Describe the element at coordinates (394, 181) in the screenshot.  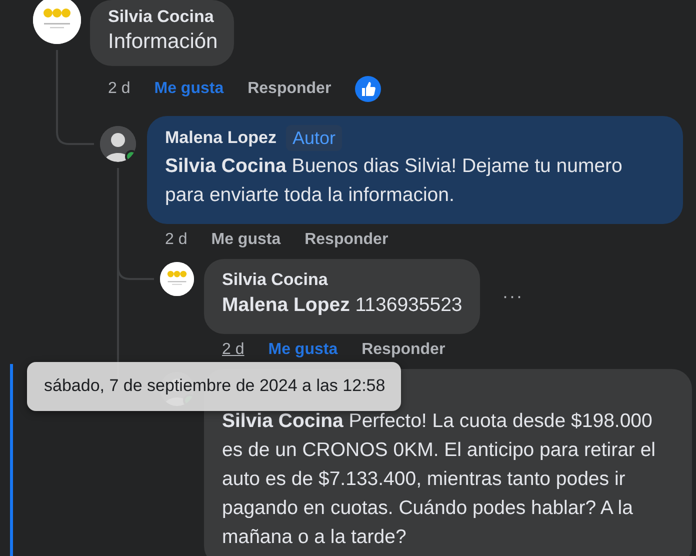
I see `comment-text: Silvia Cocina Buenos dias Silvia! Dejame tu numero para enviarte toda la informacion.` at that location.